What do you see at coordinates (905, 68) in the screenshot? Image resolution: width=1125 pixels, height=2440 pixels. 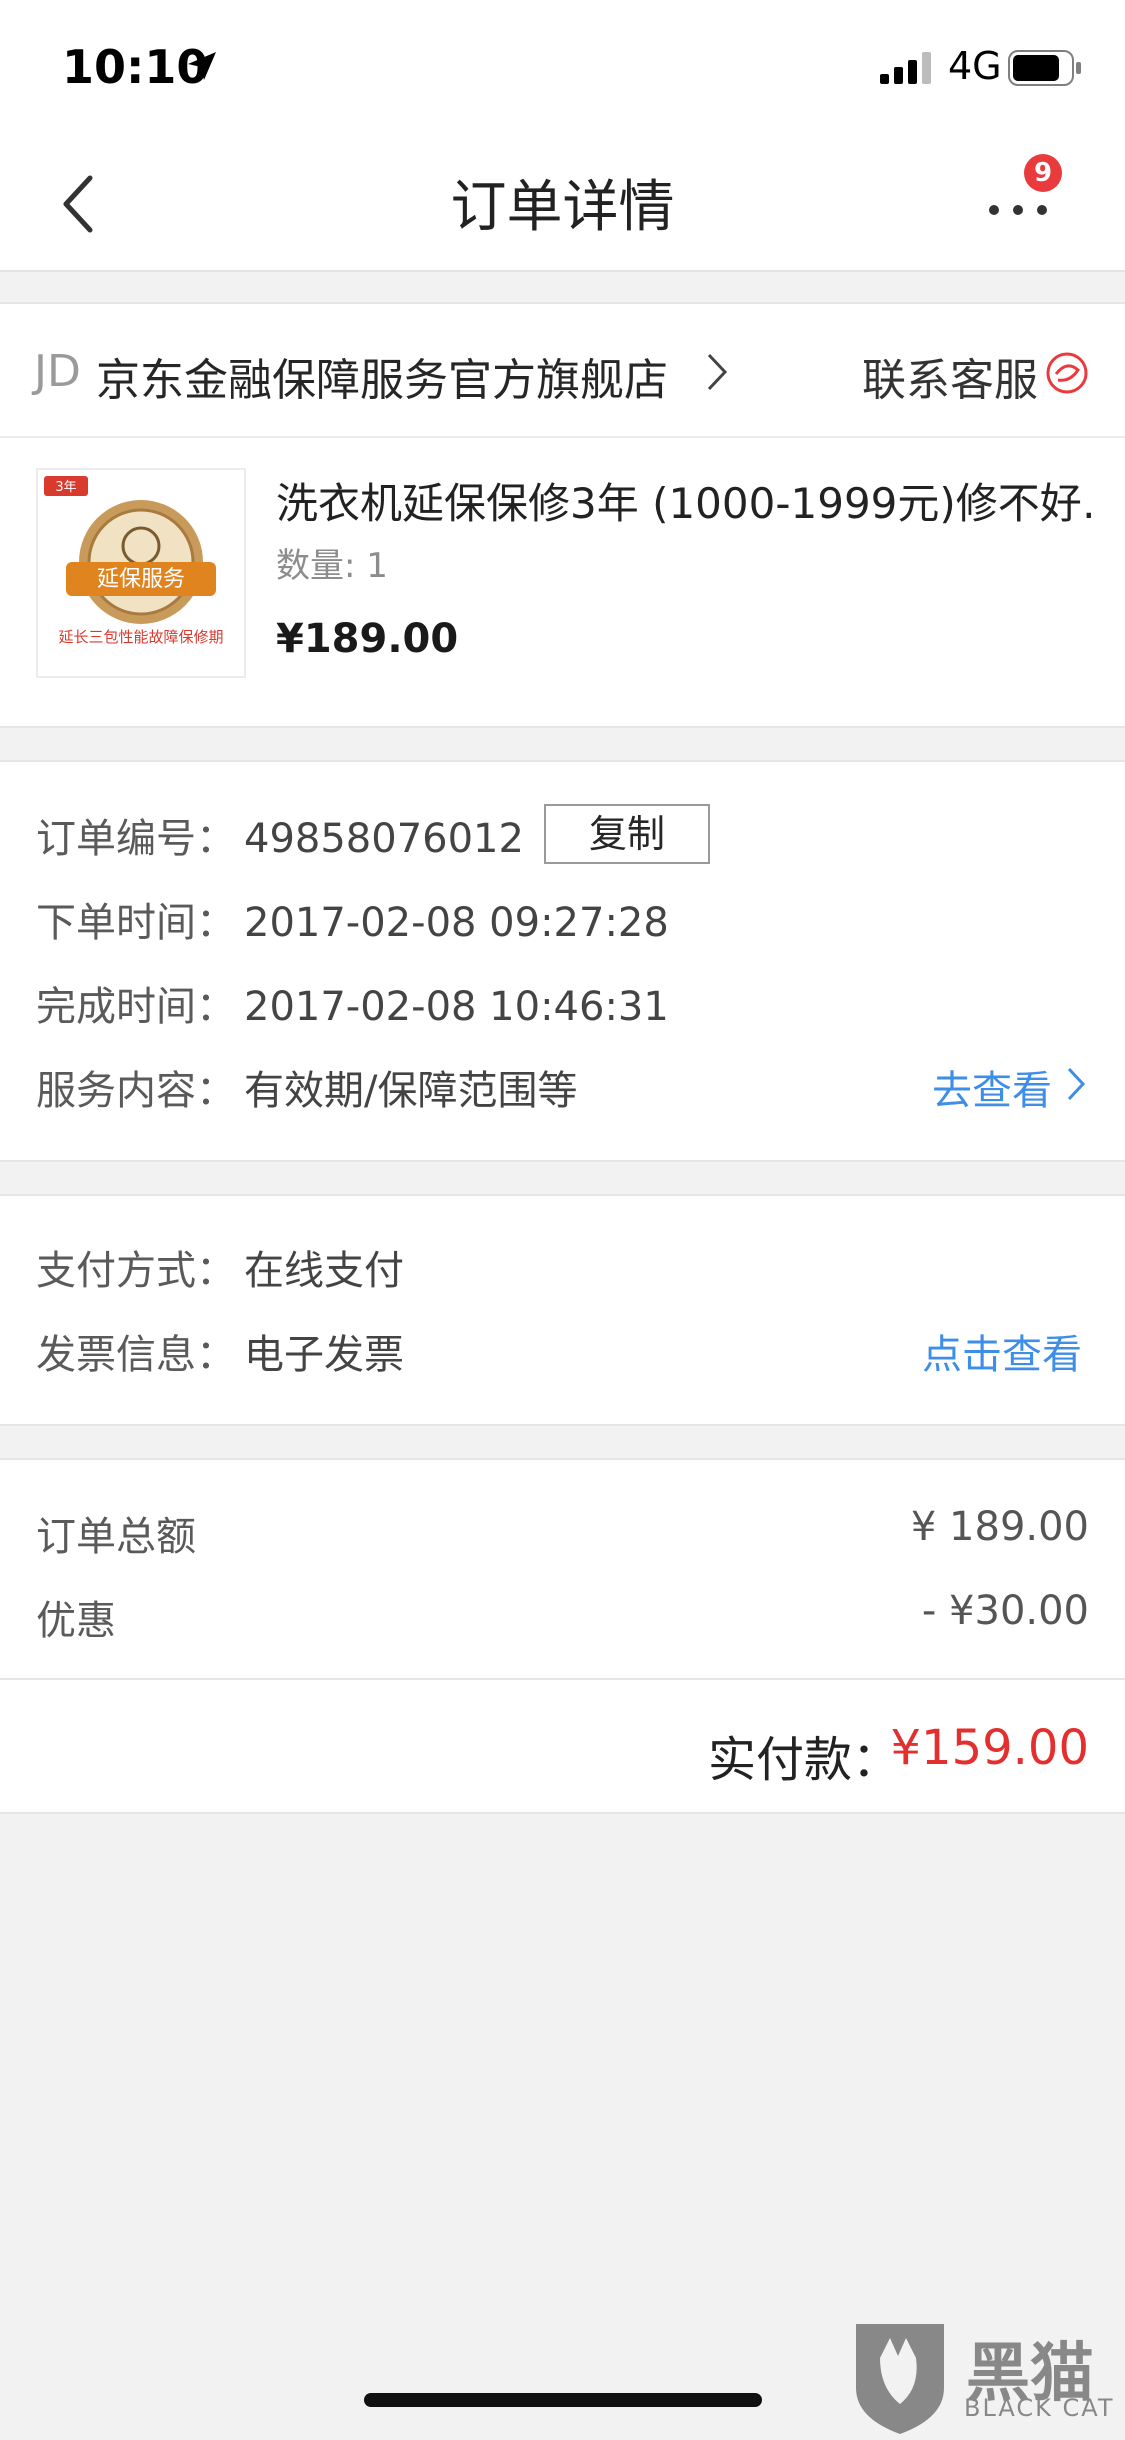 I see `cellular-signal-icon` at bounding box center [905, 68].